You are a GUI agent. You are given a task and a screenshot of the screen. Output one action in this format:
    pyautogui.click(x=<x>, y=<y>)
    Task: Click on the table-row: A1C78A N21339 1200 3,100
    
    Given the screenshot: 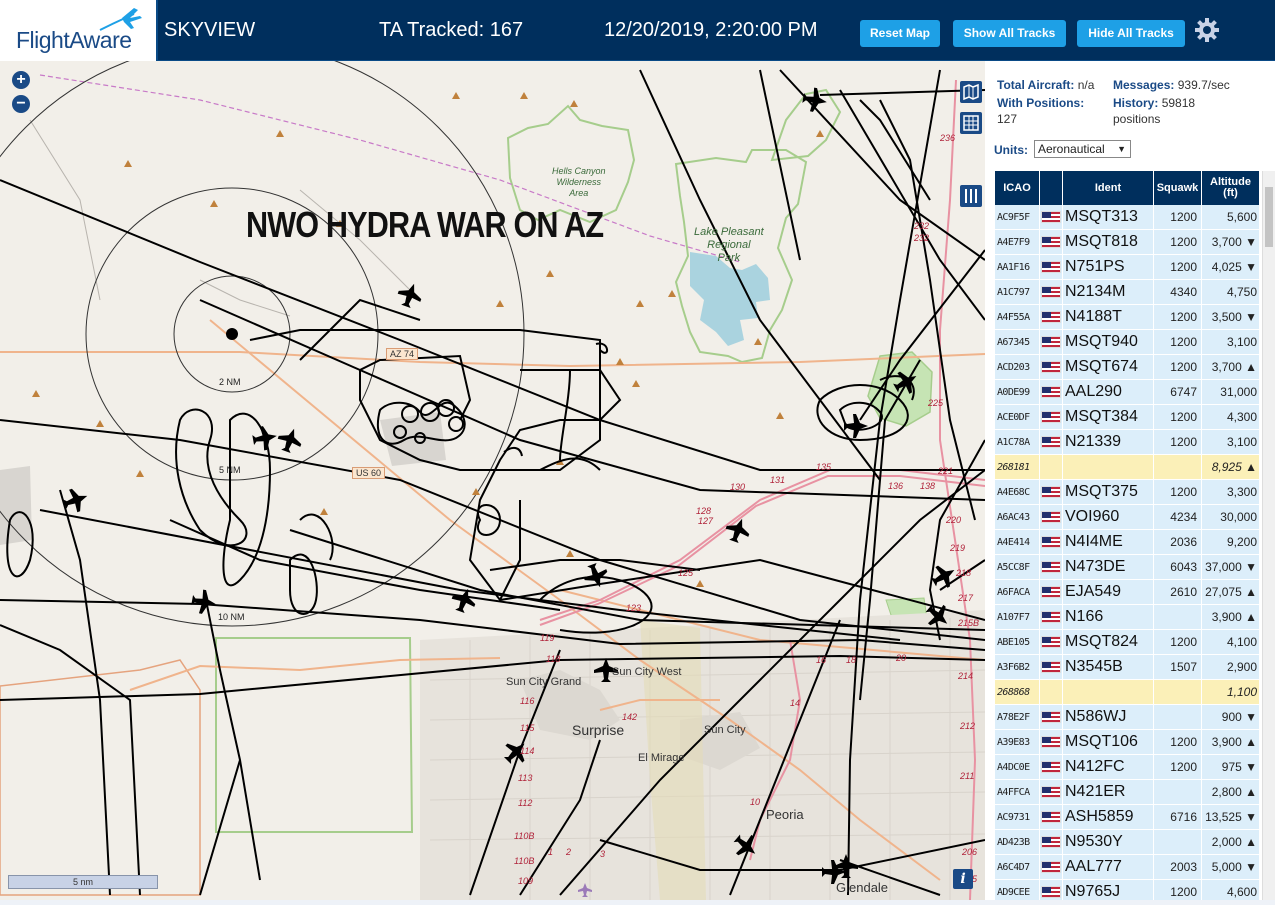 What is the action you would take?
    pyautogui.click(x=1127, y=442)
    